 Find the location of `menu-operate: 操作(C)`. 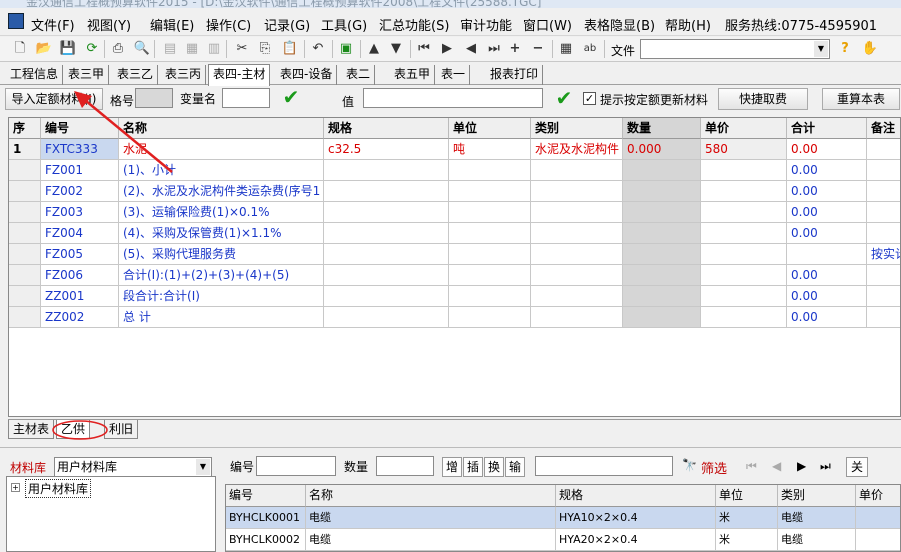

menu-operate: 操作(C) is located at coordinates (228, 24).